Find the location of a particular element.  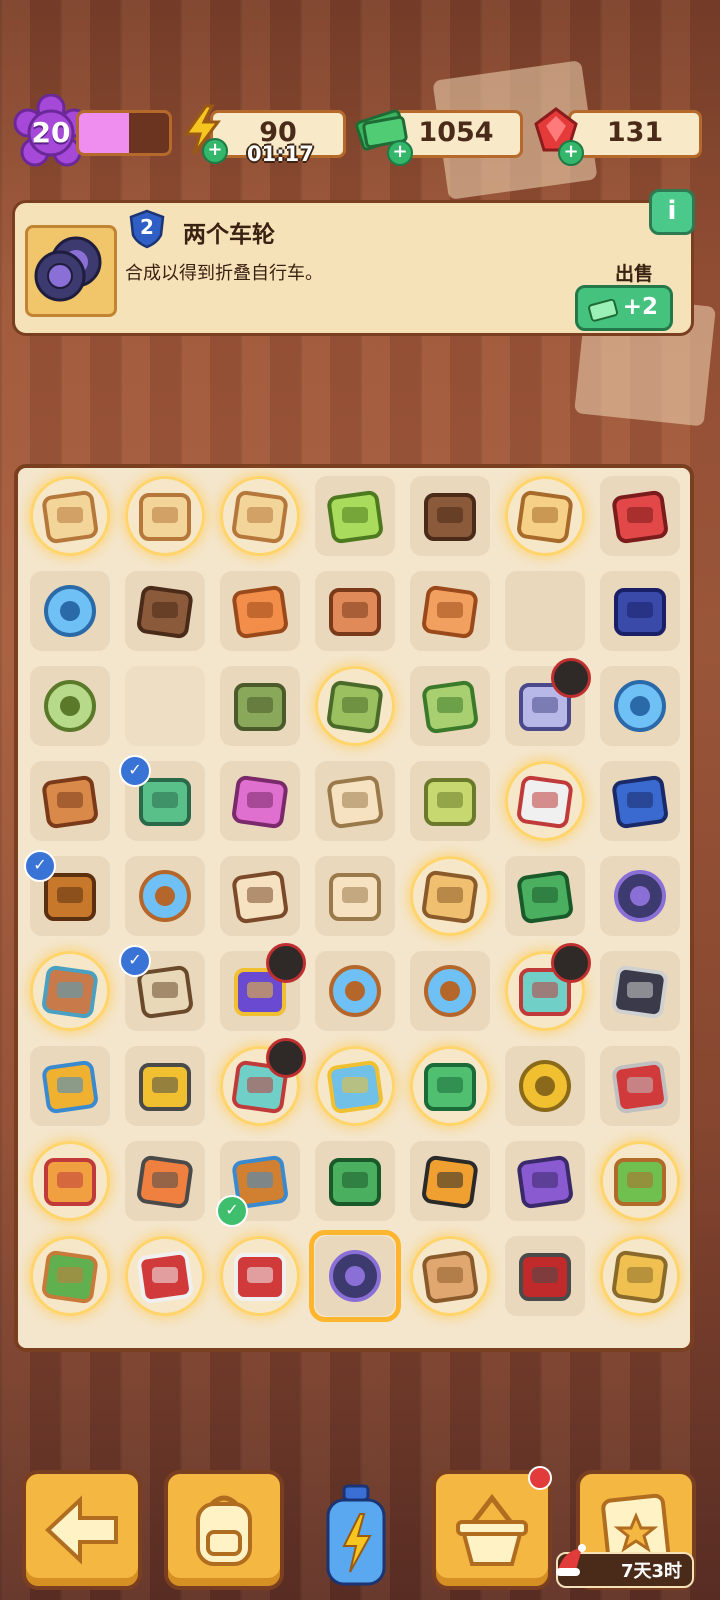

board-cell-crate-scene is located at coordinates (70, 991).